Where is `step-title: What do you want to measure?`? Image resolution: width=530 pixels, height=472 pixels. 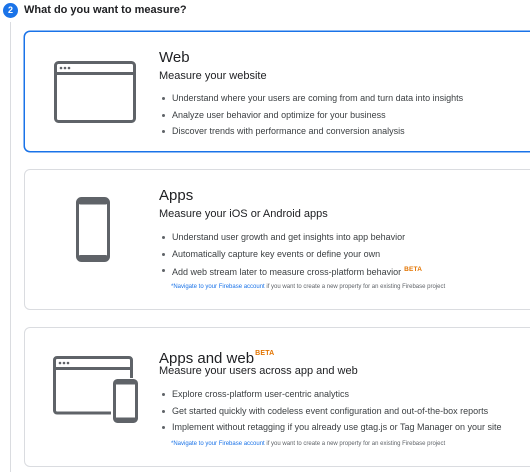
step-title: What do you want to measure? is located at coordinates (105, 10).